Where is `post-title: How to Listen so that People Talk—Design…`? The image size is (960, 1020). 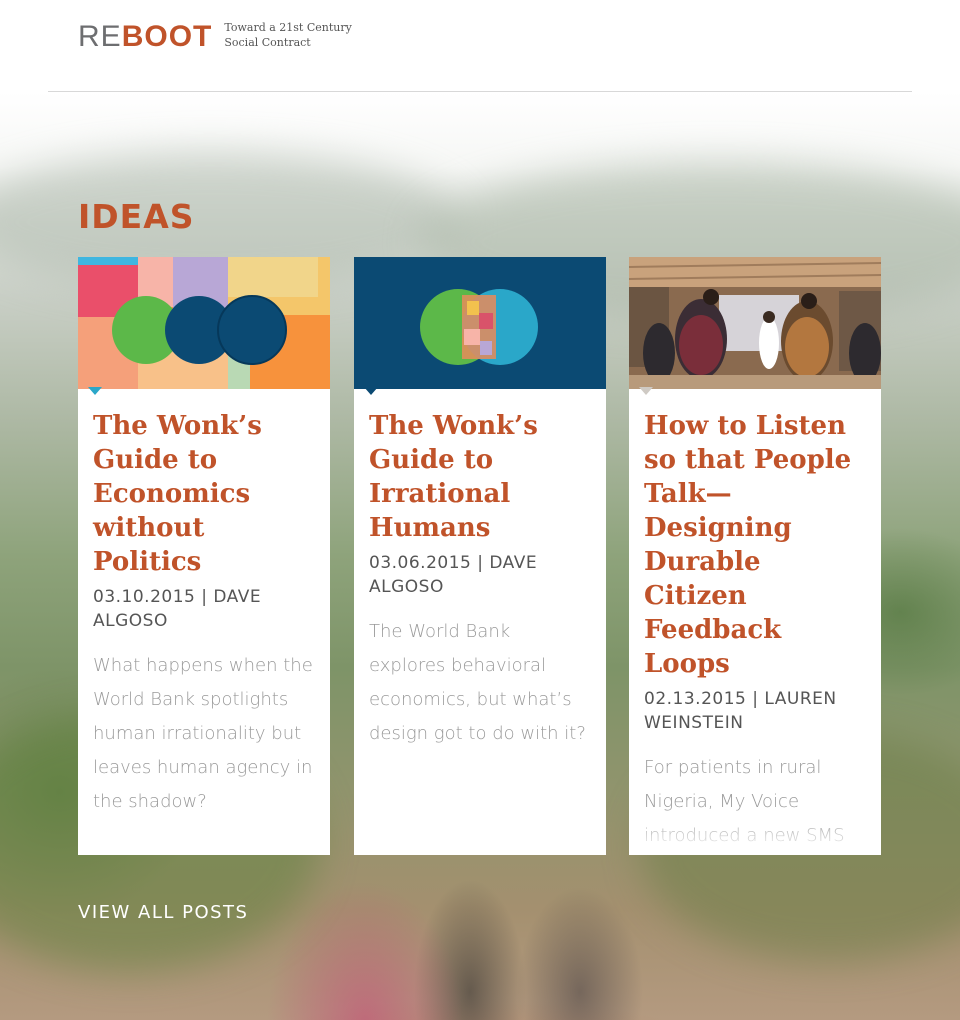 post-title: How to Listen so that People Talk—Design… is located at coordinates (755, 545).